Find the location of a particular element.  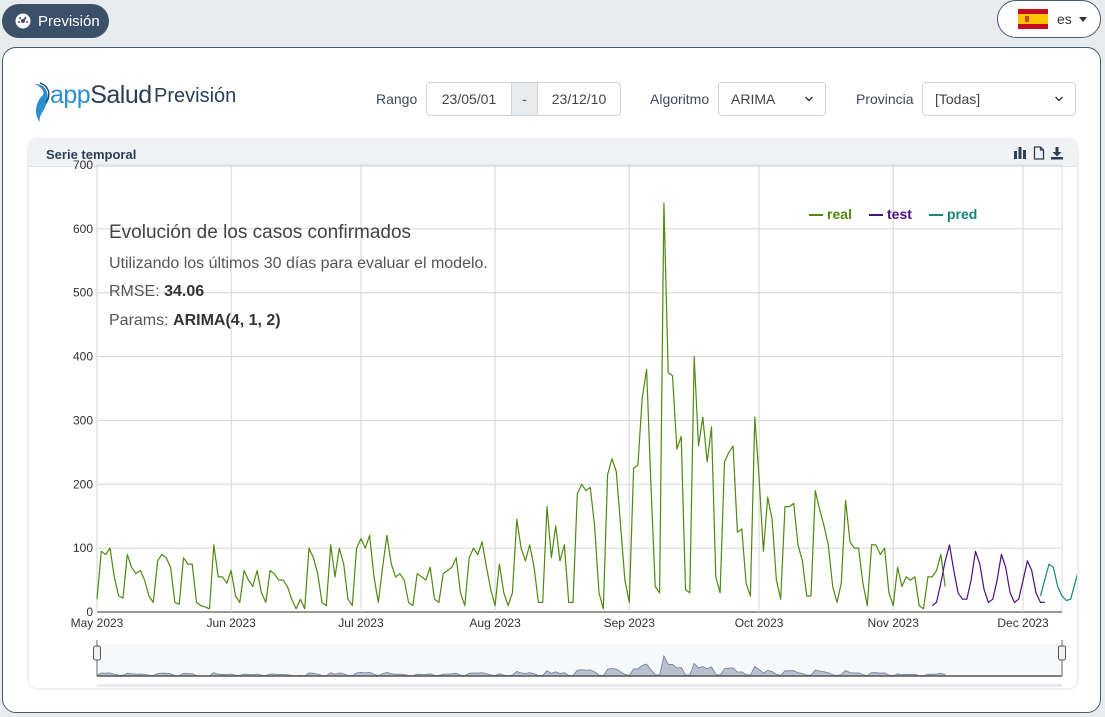

y-tick-label: 100 is located at coordinates (83, 548).